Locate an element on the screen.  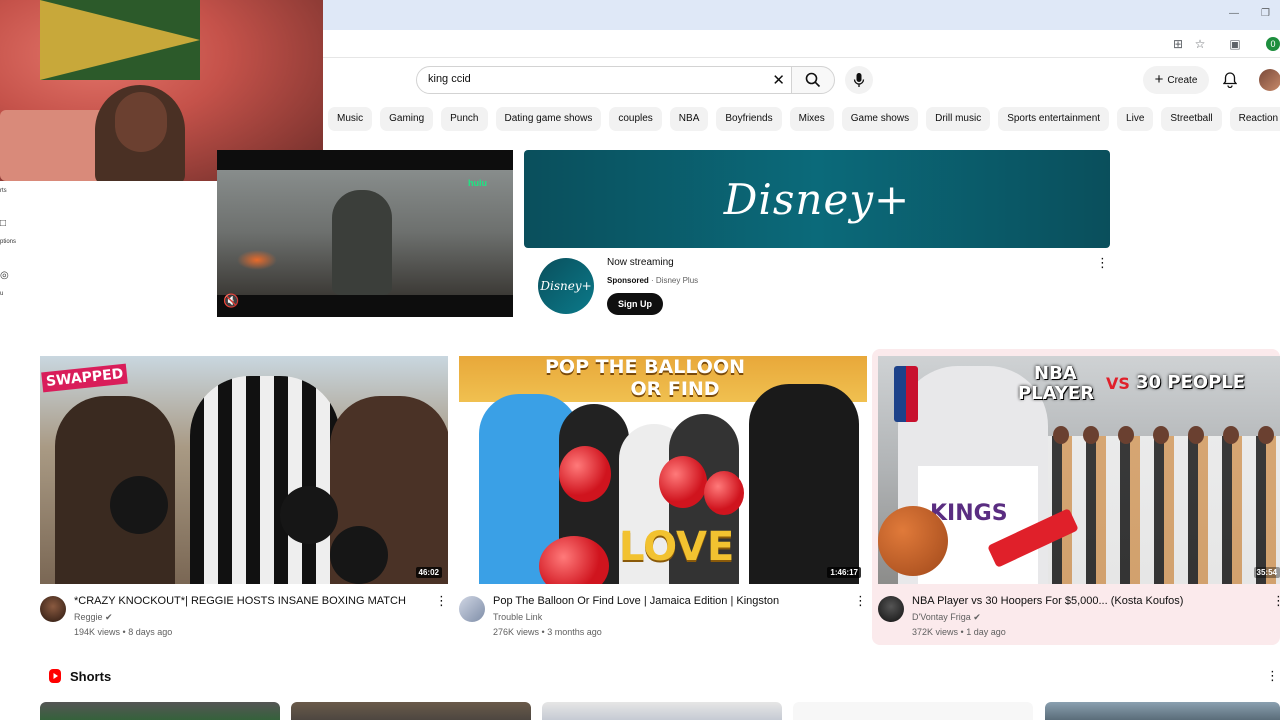
install-icon: ⊞ is located at coordinates (1178, 44).